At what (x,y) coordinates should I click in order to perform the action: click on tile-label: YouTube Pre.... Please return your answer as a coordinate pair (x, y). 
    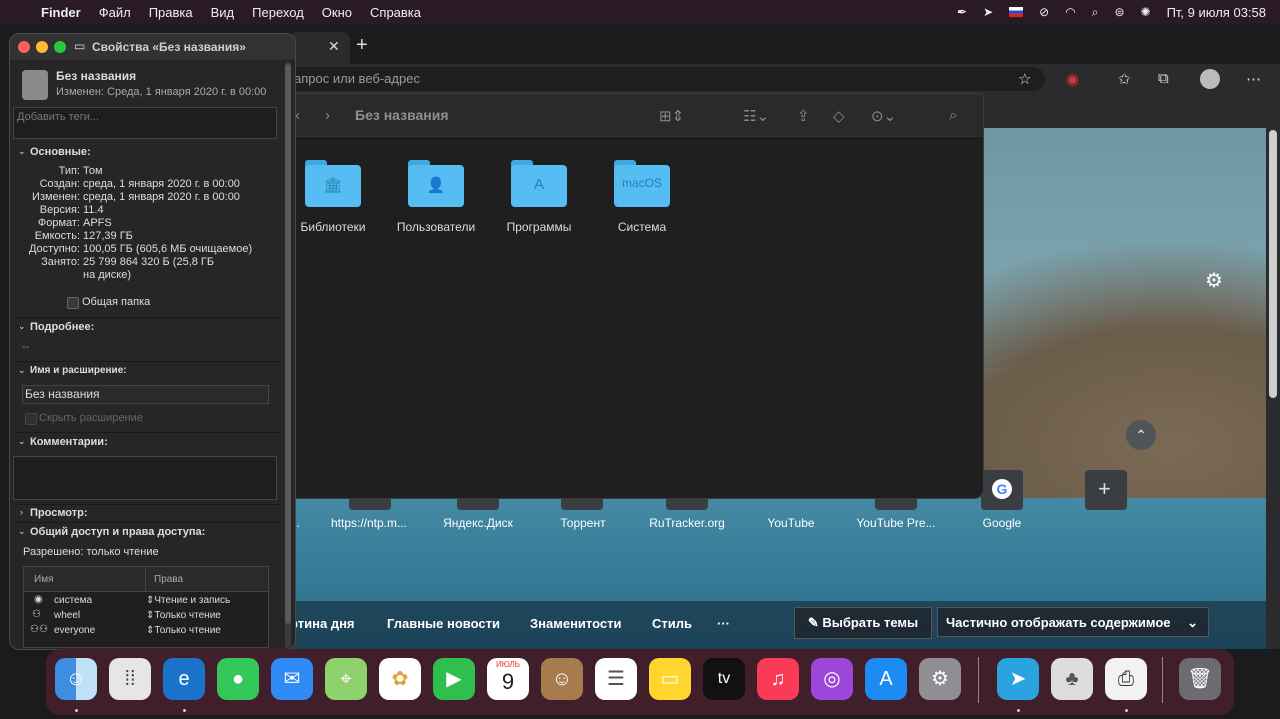
    Looking at the image, I should click on (896, 523).